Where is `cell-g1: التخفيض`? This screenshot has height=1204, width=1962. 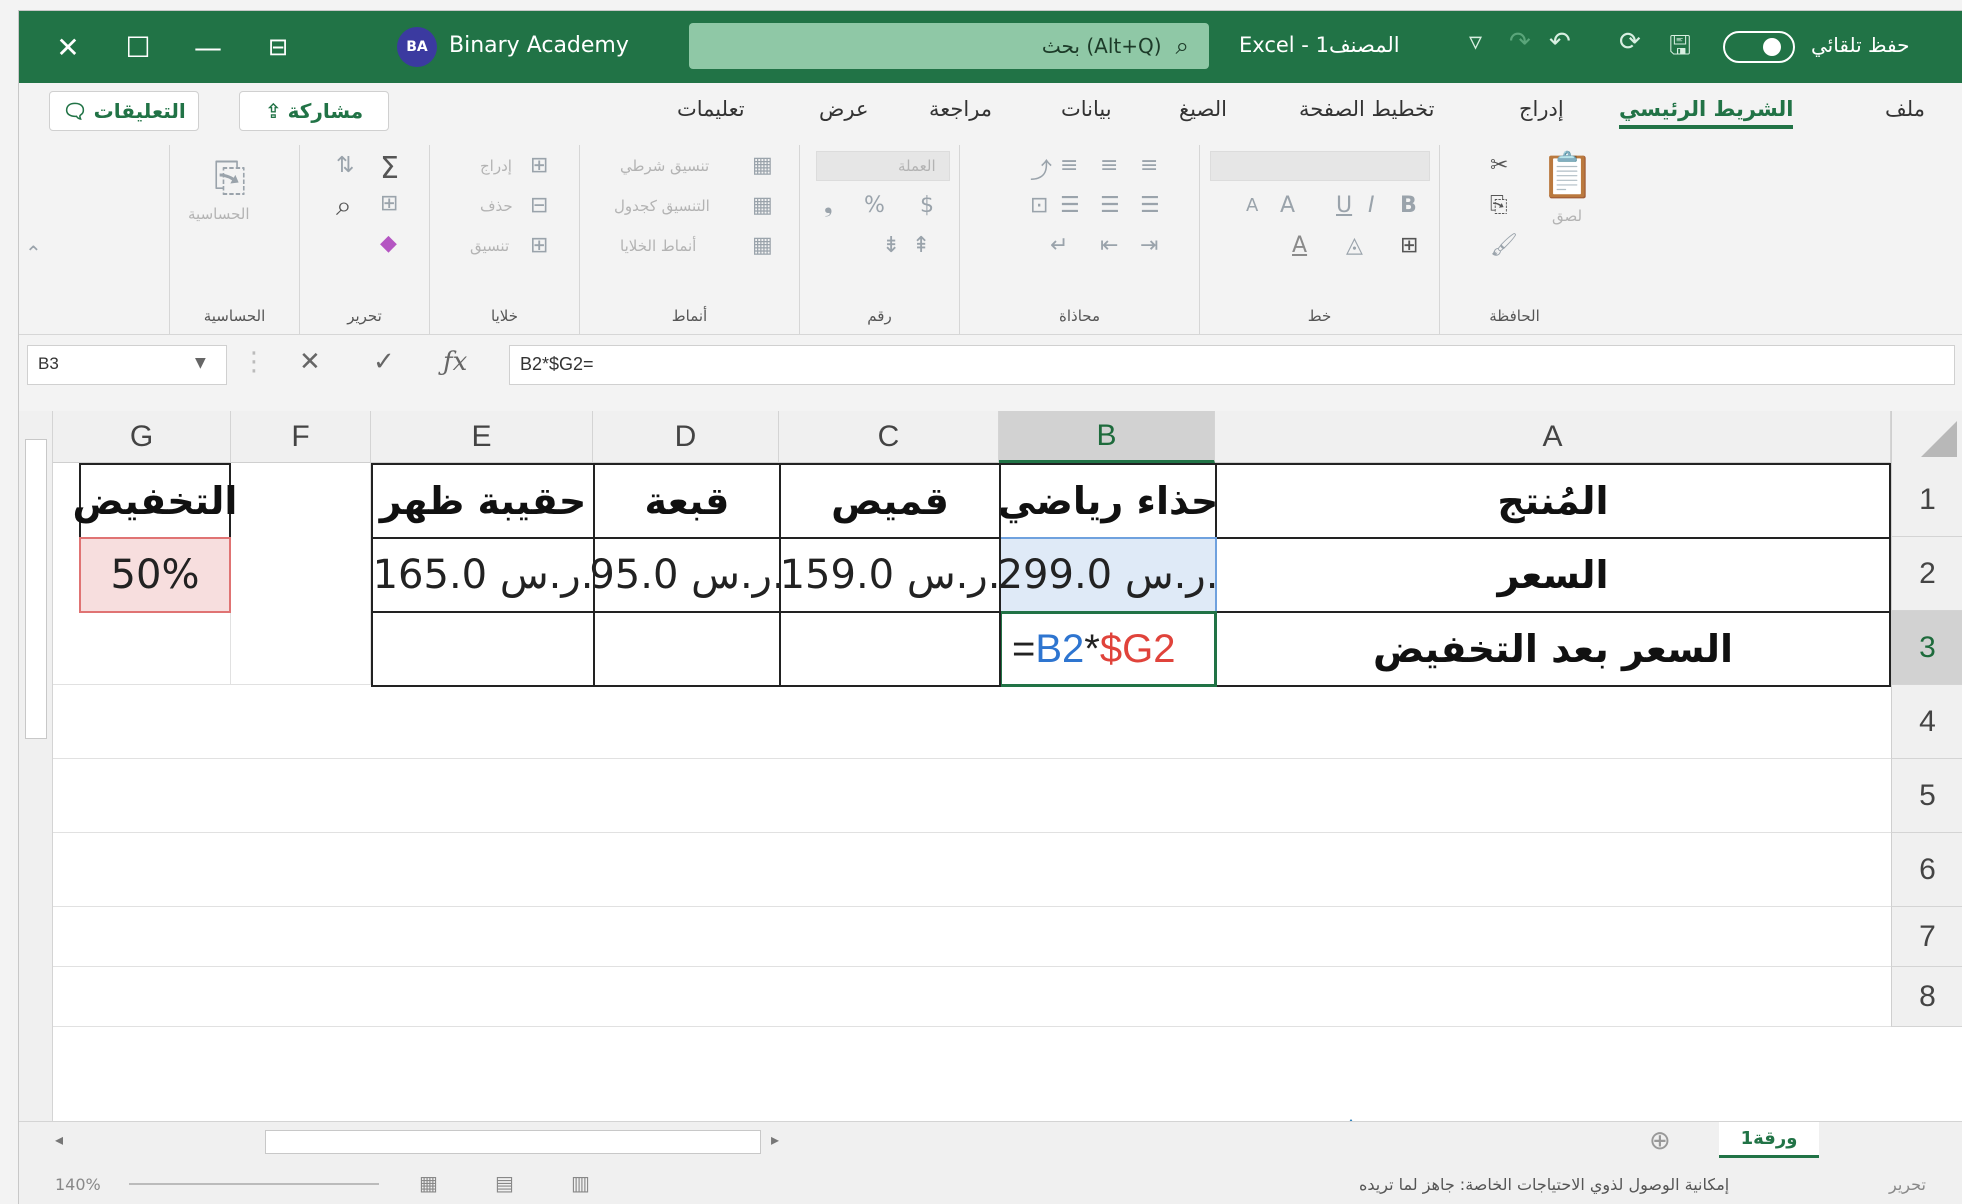 cell-g1: التخفيض is located at coordinates (155, 501).